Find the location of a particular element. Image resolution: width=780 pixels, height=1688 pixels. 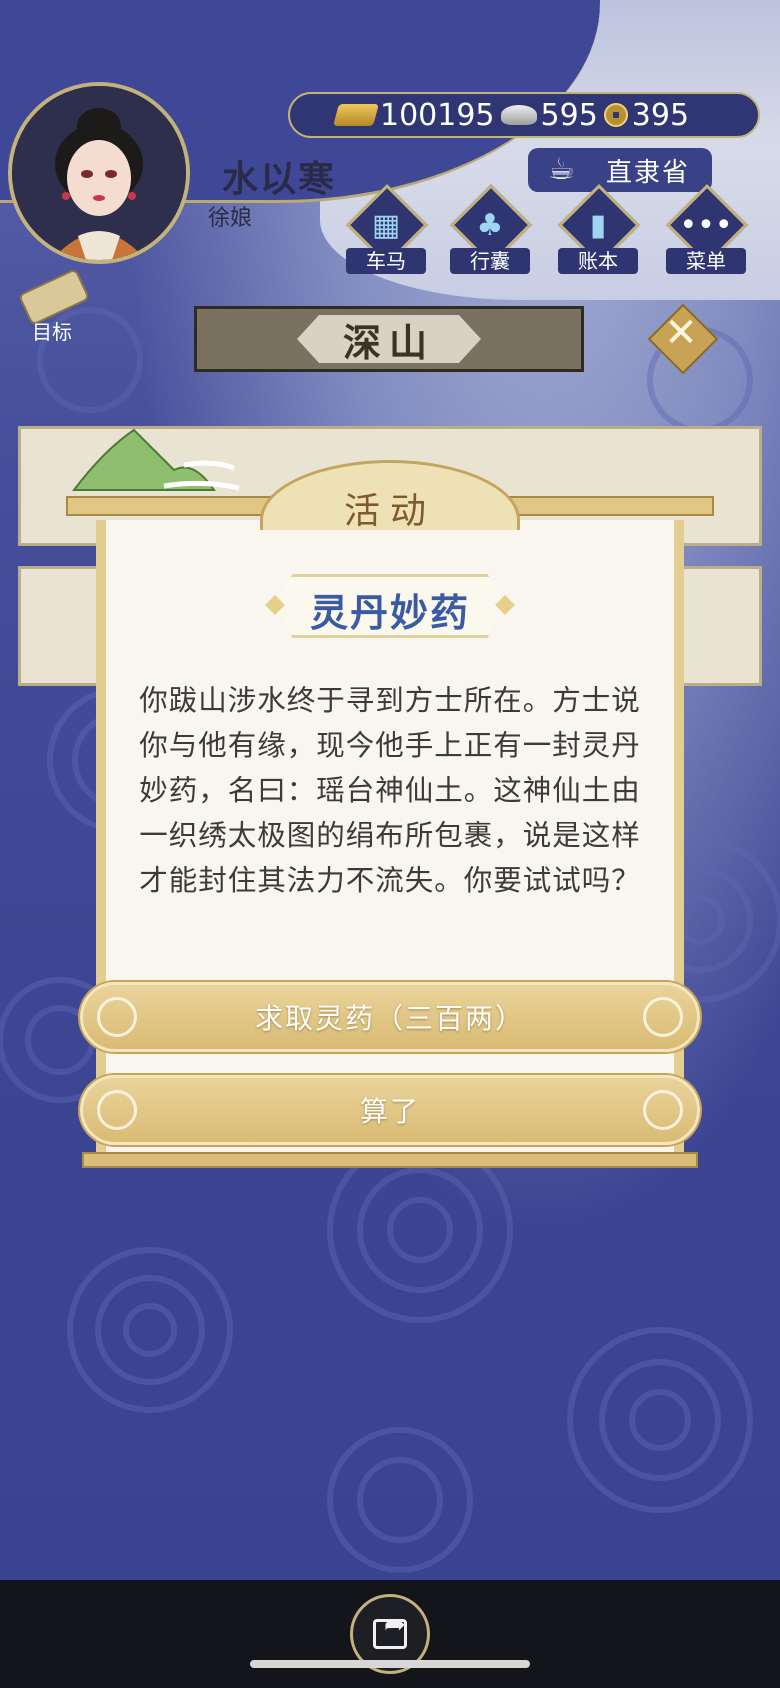

coin-amount: 395 is located at coordinates (660, 115).